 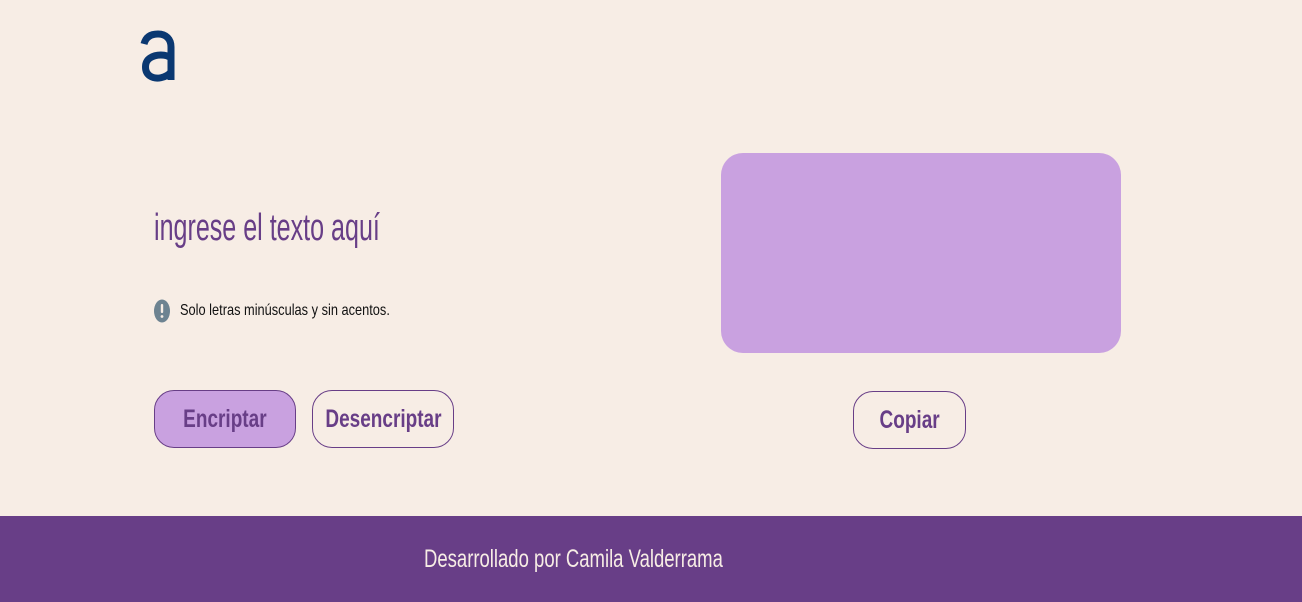 What do you see at coordinates (285, 310) in the screenshot?
I see `hint-text: Solo letras minúsculas y sin acentos.` at bounding box center [285, 310].